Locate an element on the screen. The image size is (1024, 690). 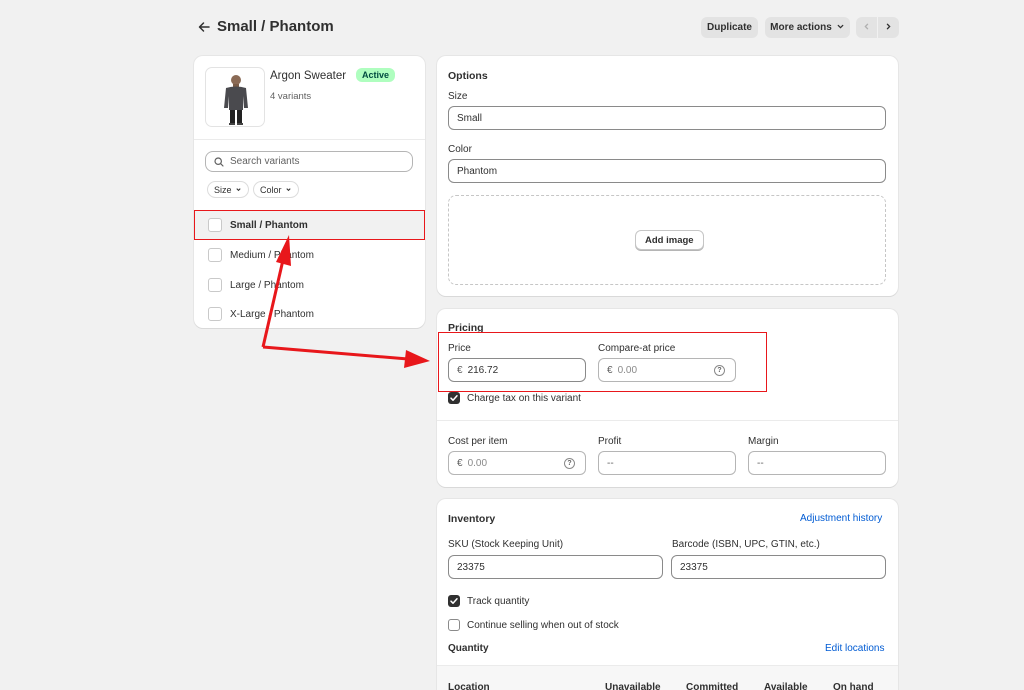
annotation-arrows is located at coordinates (345, 301).